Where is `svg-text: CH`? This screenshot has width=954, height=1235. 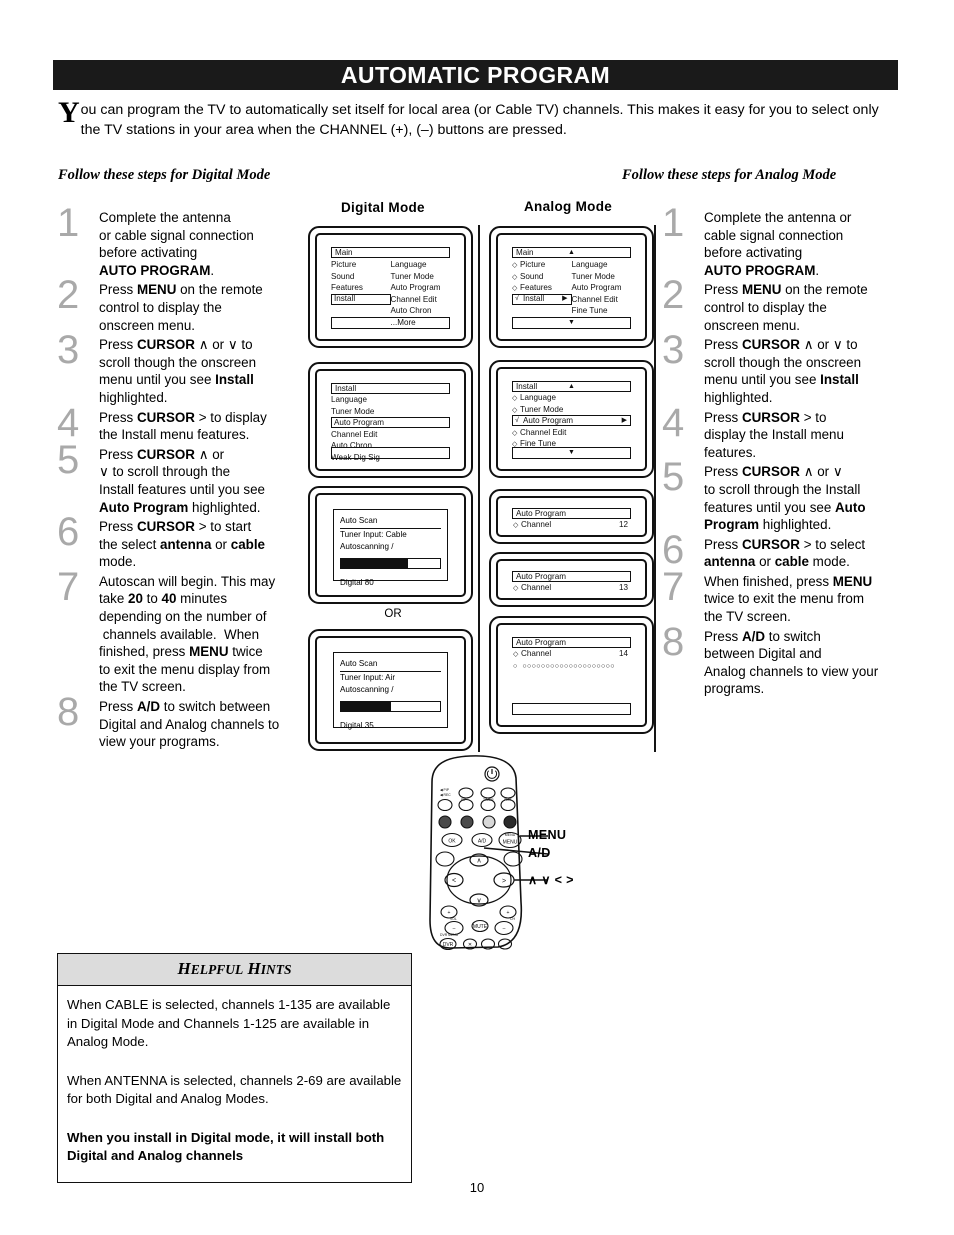
svg-text: CH is located at coordinates (512, 919).